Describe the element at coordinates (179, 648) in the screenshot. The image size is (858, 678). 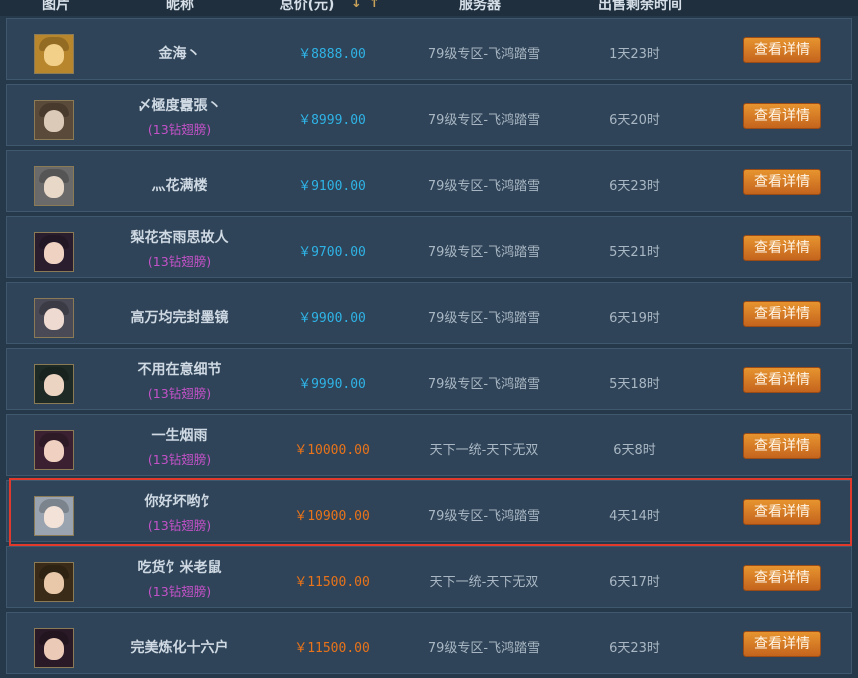
I see `character-nickname: 完美炼化十六户` at that location.